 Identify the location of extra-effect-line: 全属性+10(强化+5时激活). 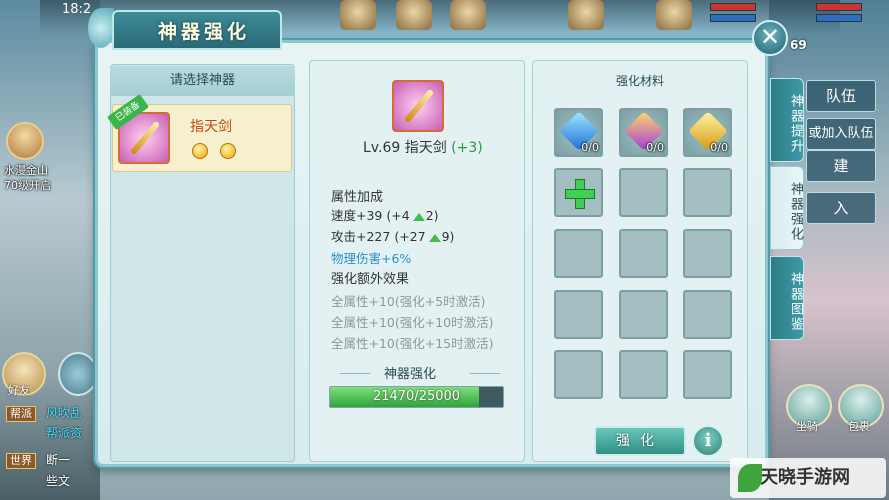
(408, 301).